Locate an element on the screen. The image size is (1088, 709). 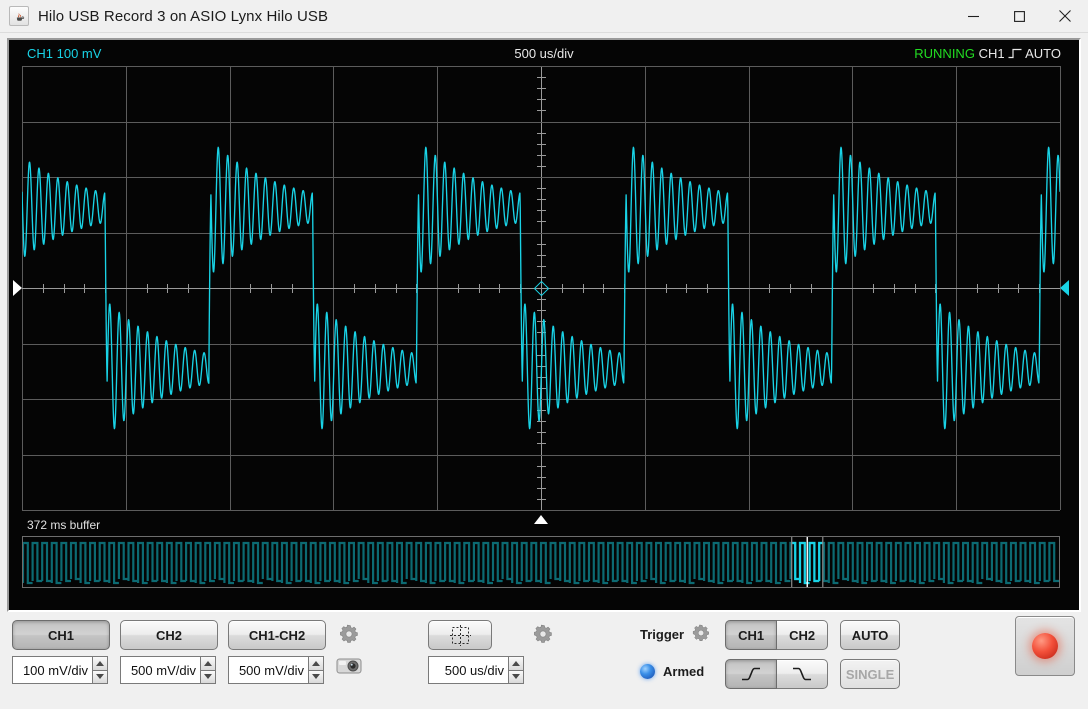
trigger-source-label: CH1 is located at coordinates (991, 53).